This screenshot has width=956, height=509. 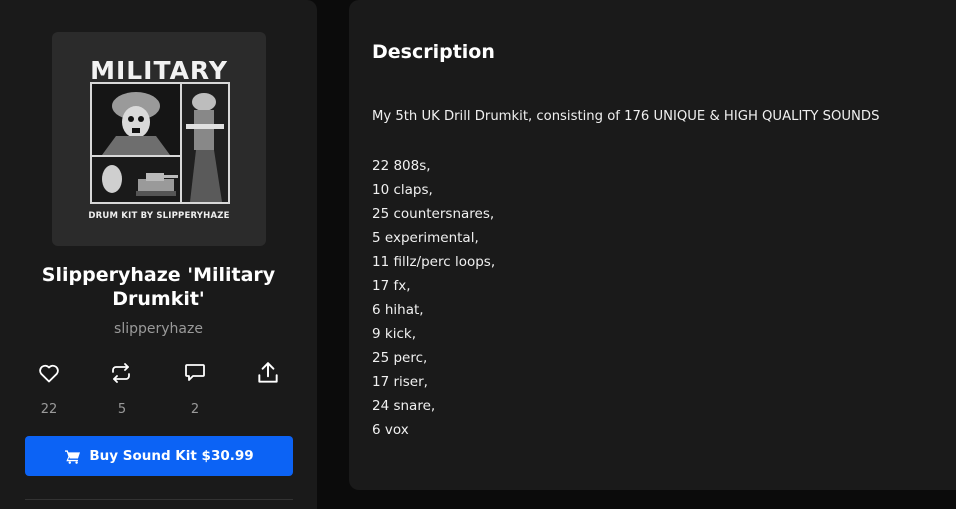 I want to click on list-item: 22 808s,, so click(x=401, y=166).